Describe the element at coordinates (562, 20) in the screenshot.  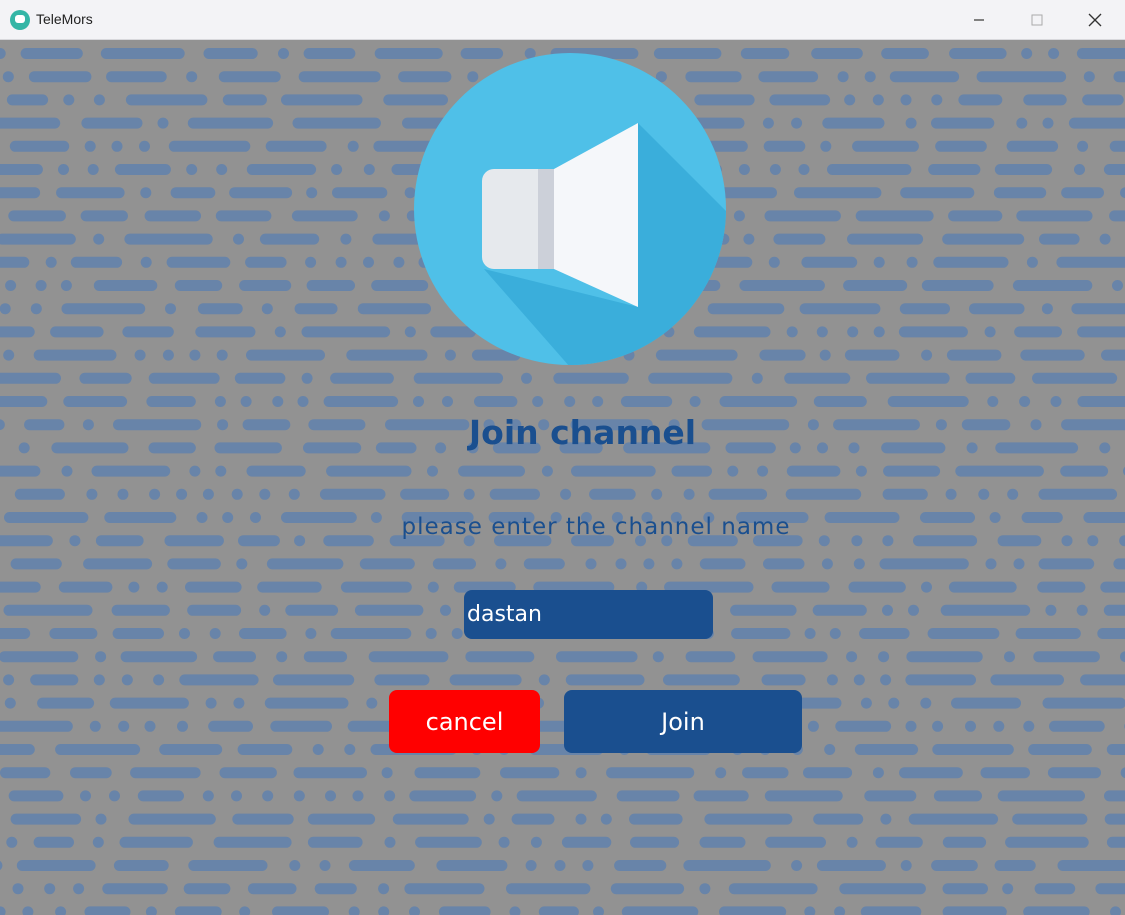
I see `title-bar: TeleMors` at that location.